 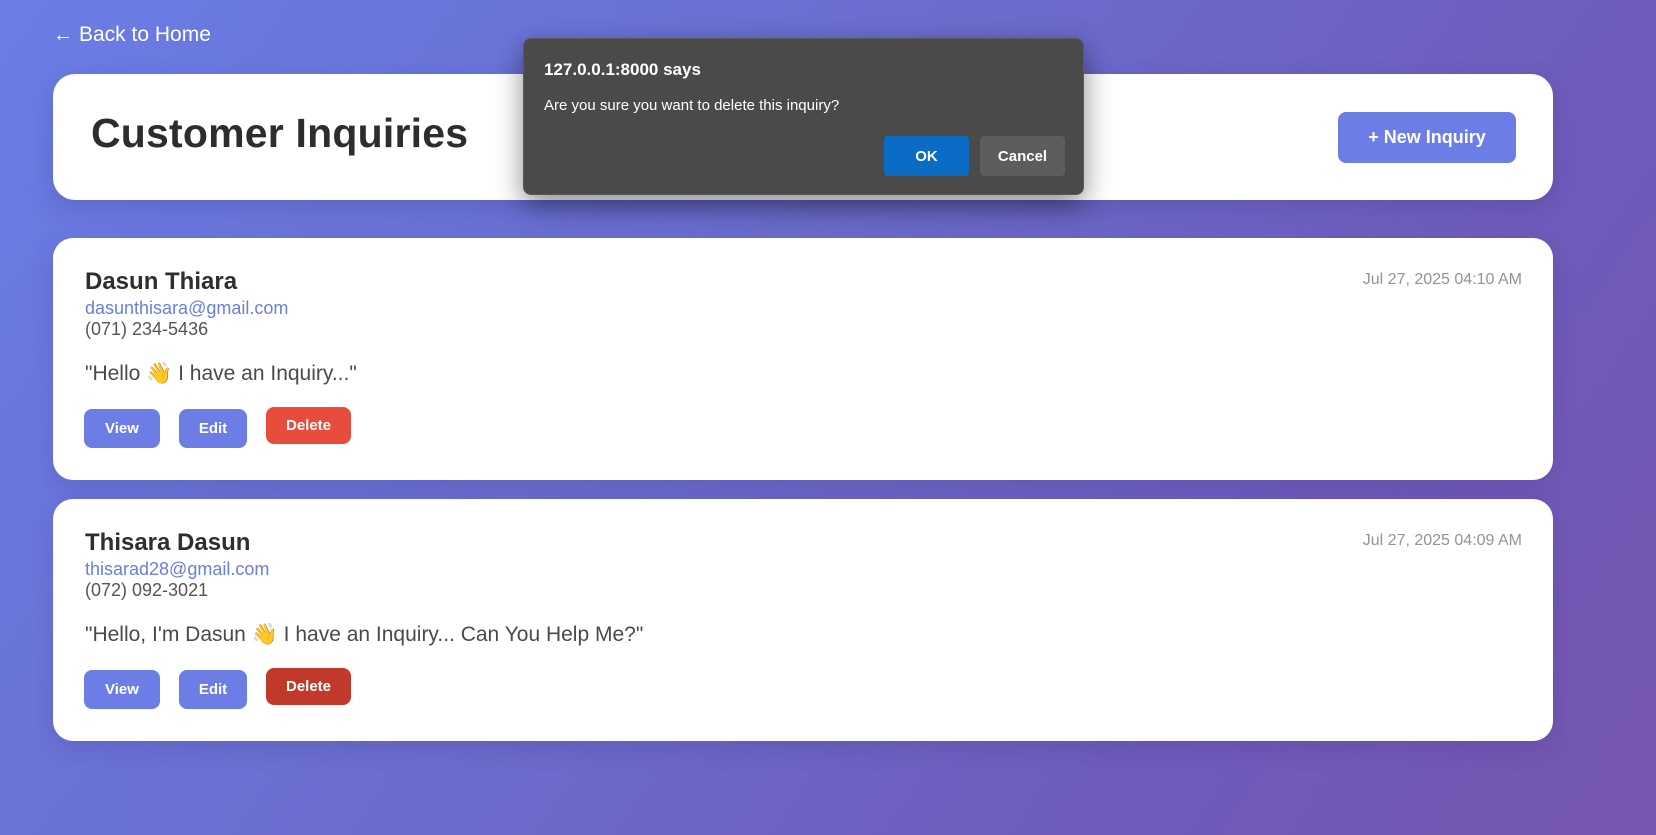 I want to click on inquiry-name: Dasun Thiara, so click(x=161, y=281).